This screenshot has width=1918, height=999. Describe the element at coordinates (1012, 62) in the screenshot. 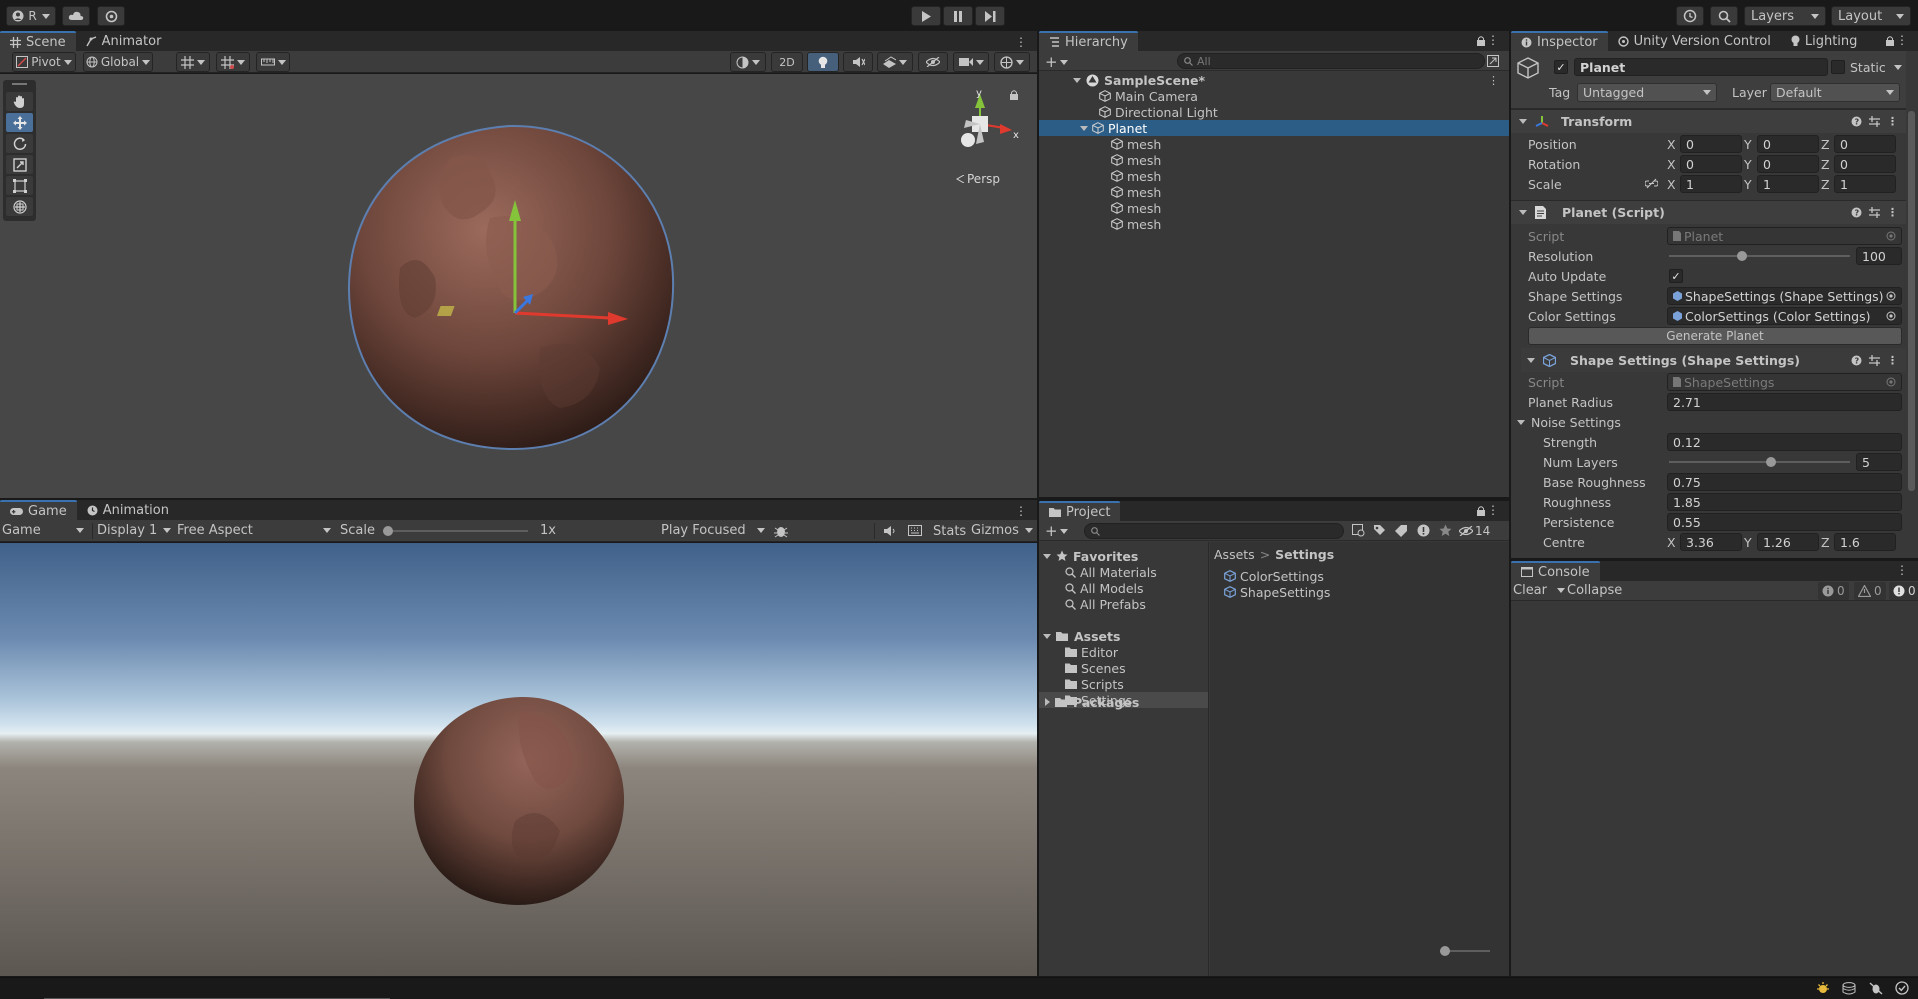

I see `gizmos-dropdown` at that location.